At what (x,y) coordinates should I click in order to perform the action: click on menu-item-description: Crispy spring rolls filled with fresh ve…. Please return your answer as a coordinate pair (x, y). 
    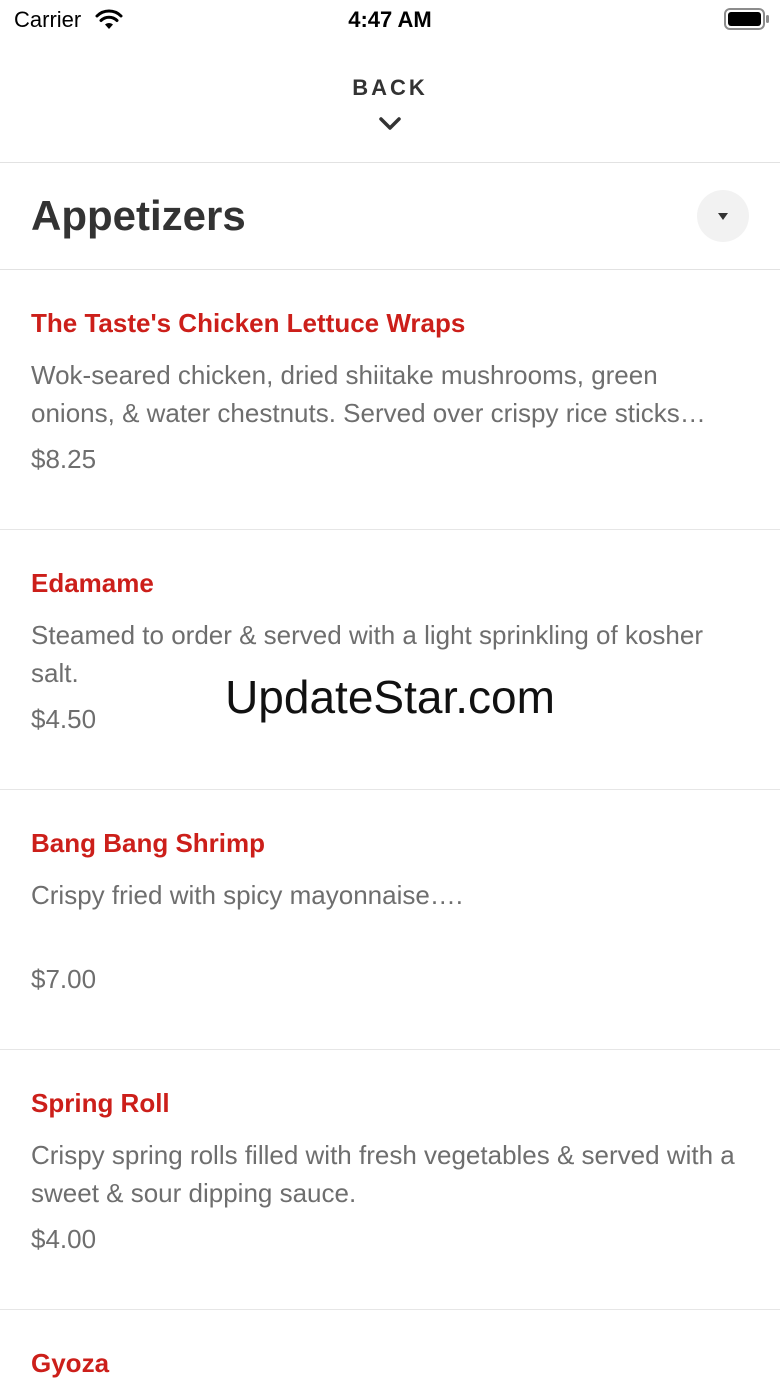
    Looking at the image, I should click on (383, 1174).